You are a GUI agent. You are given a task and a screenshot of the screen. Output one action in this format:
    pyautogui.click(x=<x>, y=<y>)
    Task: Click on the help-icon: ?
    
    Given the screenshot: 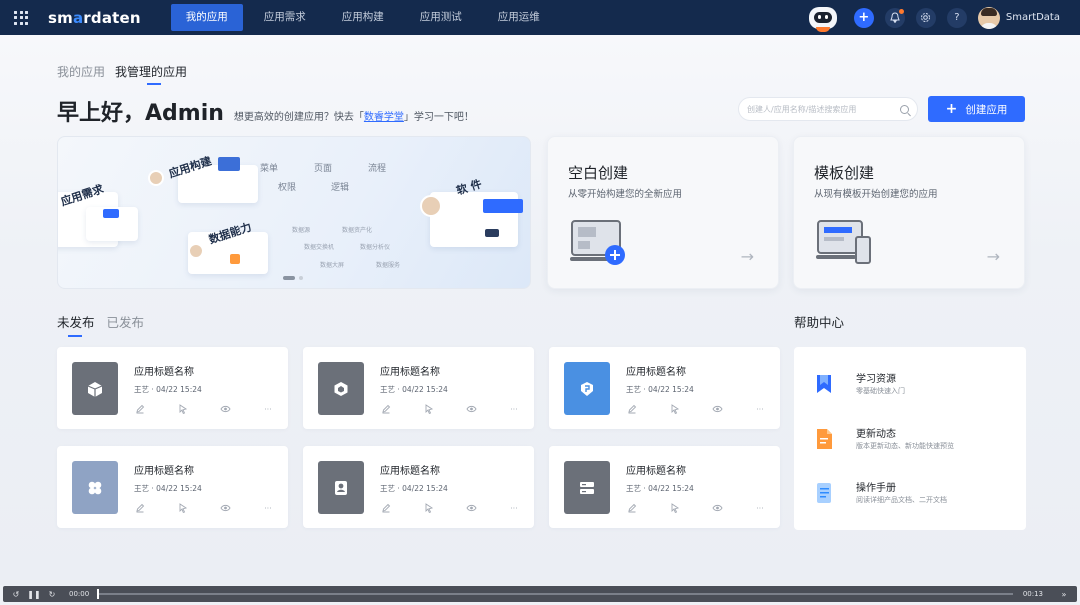 What is the action you would take?
    pyautogui.click(x=956, y=17)
    